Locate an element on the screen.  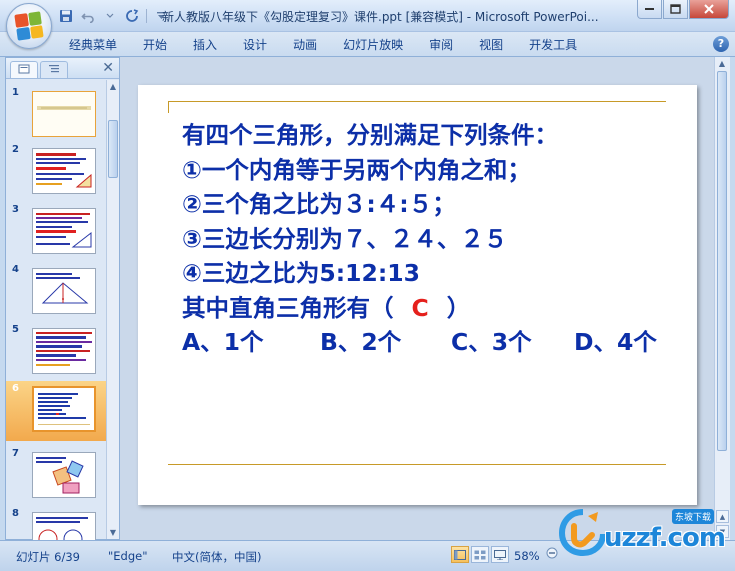
ribbon-tab-bar: 经典菜单 开始 插入 设计 动画 幻灯片放映 审阅 视图 开发工具 ? is located at coordinates (367, 44).